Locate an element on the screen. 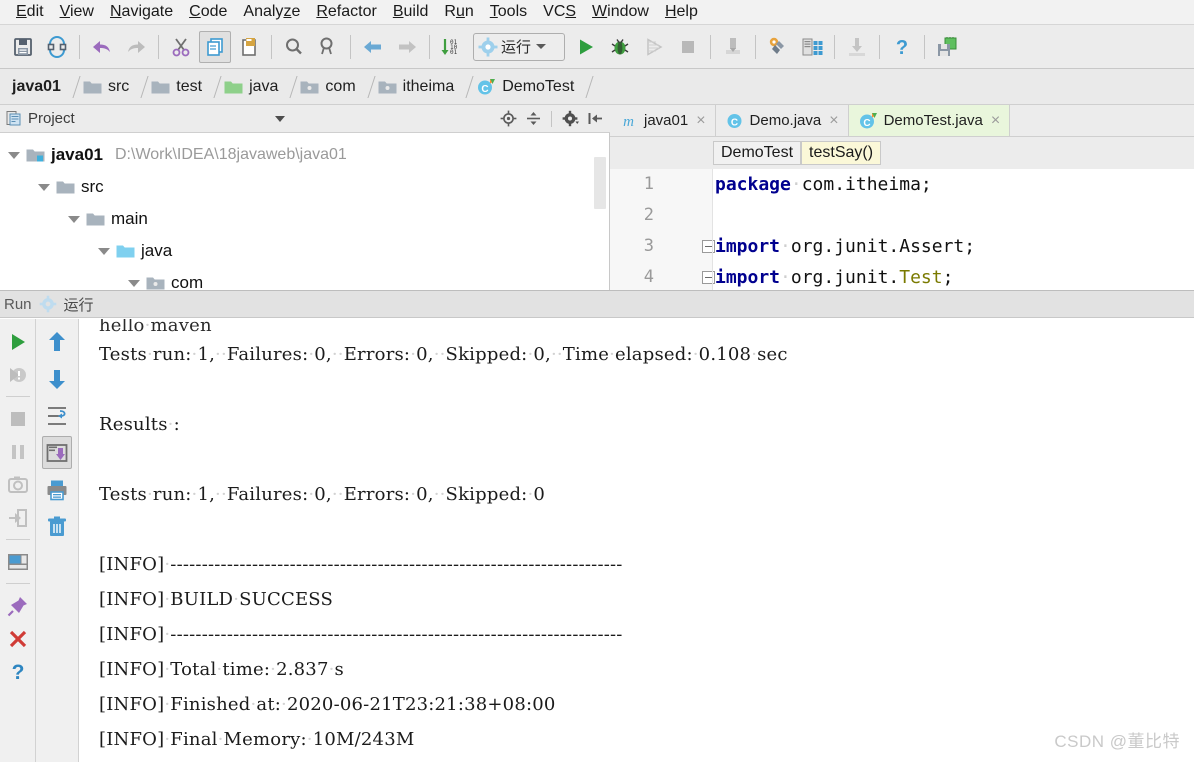 The width and height of the screenshot is (1194, 762). menu-item-edit: Edit is located at coordinates (30, 12).